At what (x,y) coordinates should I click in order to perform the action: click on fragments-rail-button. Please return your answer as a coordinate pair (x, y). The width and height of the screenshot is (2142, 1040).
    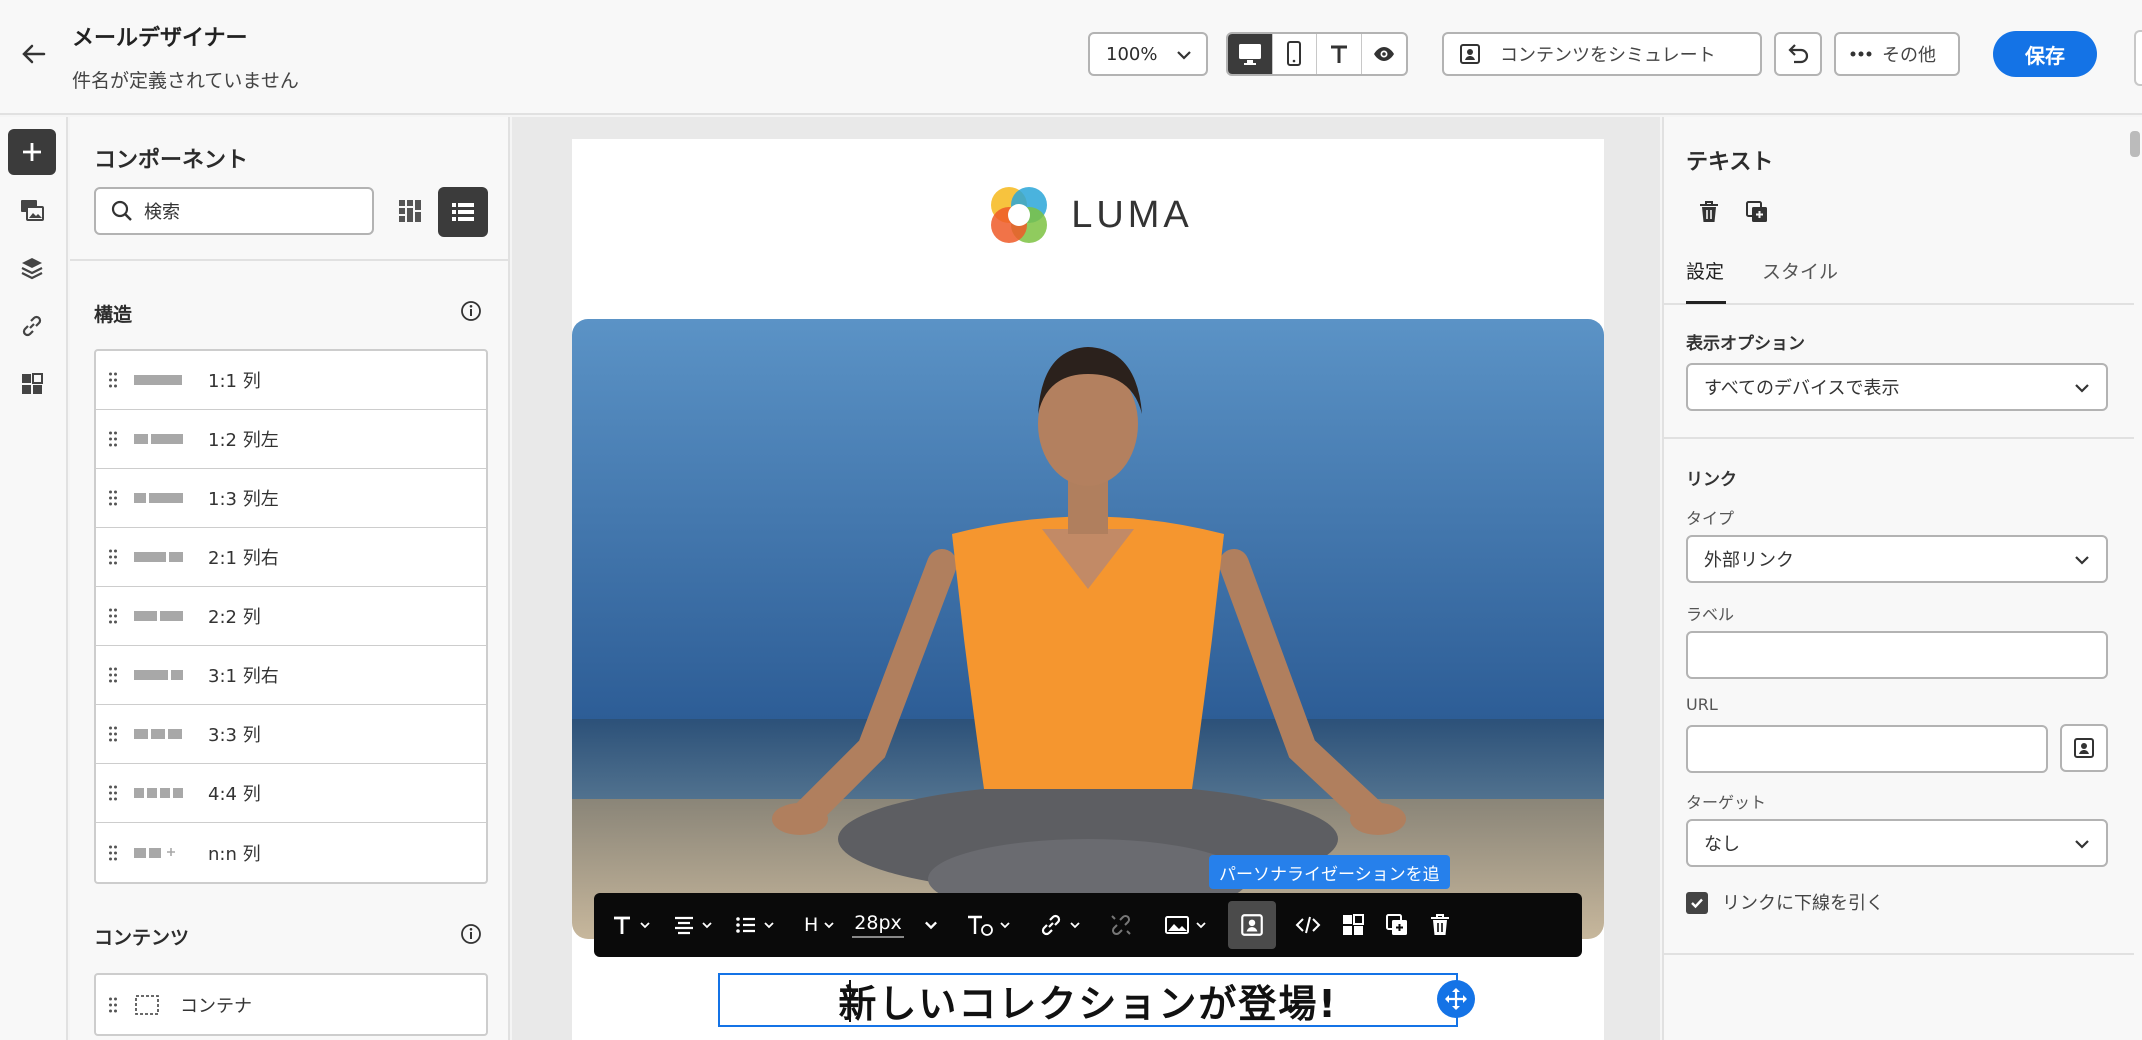
    Looking at the image, I should click on (32, 384).